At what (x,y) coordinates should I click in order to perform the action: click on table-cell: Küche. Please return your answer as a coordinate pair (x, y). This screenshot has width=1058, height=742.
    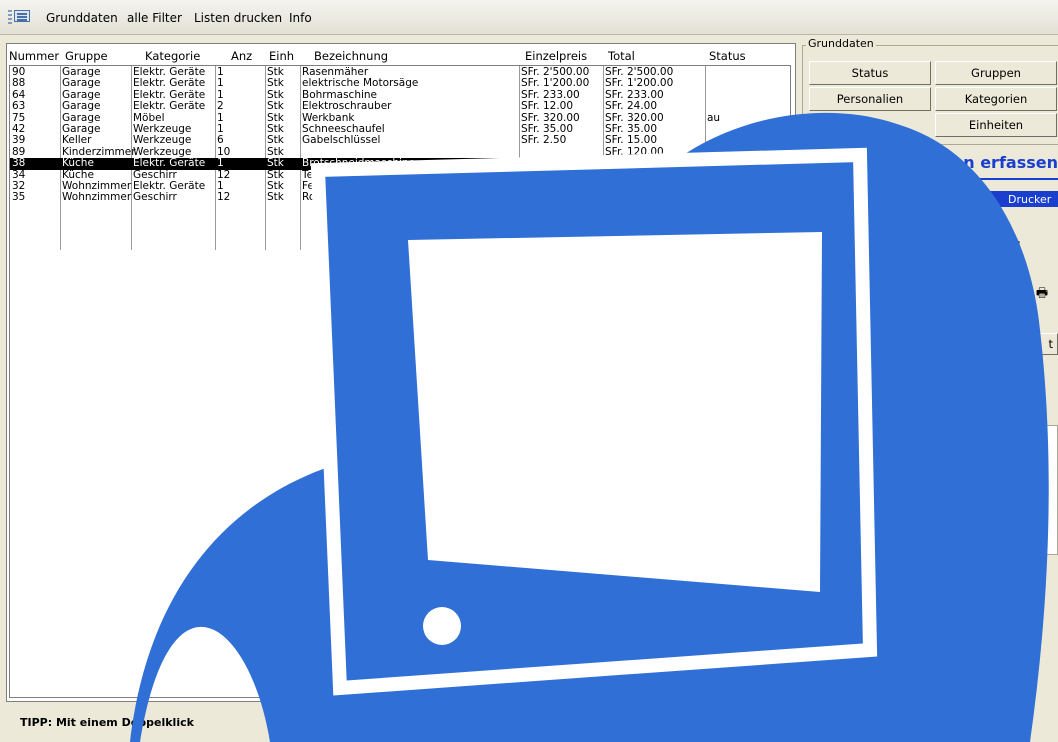
    Looking at the image, I should click on (78, 174).